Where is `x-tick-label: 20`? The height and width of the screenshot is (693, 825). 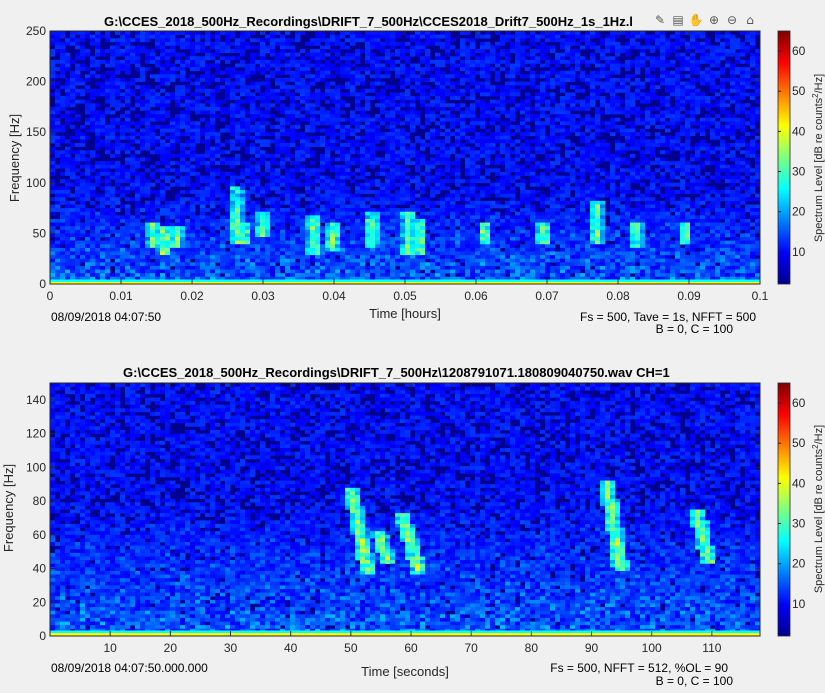
x-tick-label: 20 is located at coordinates (171, 648).